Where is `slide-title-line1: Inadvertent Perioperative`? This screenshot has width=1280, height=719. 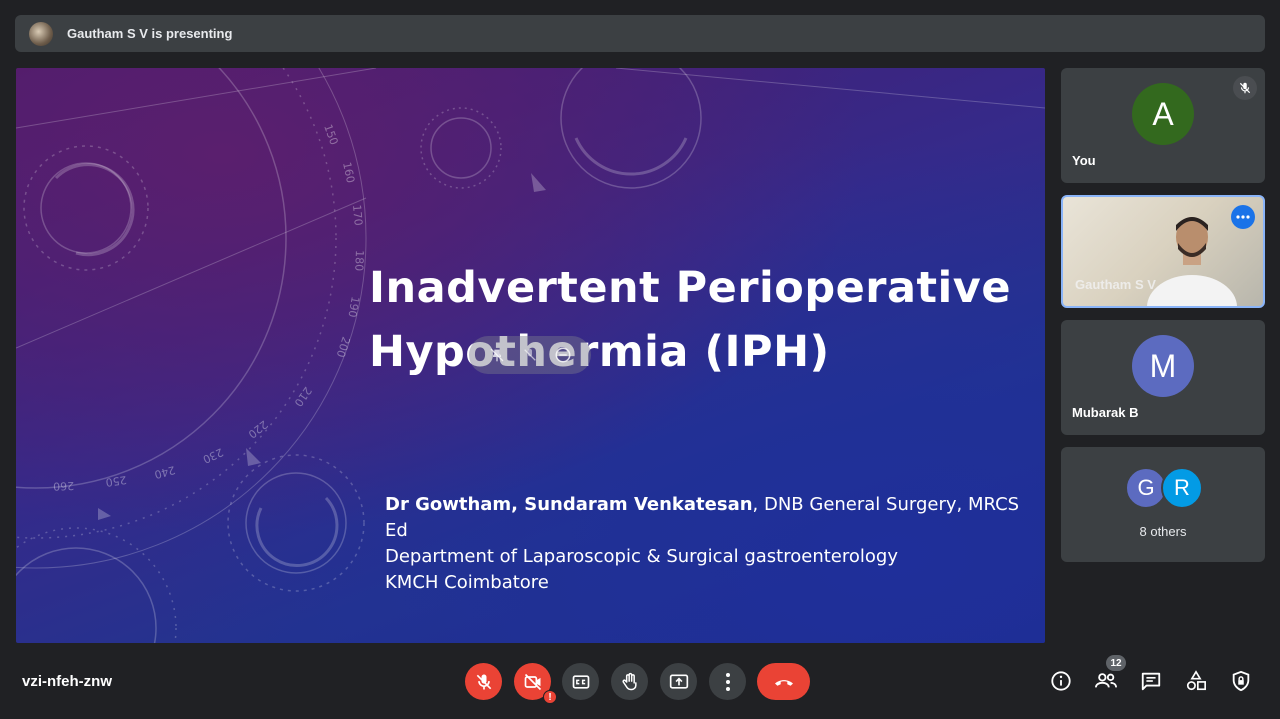 slide-title-line1: Inadvertent Perioperative is located at coordinates (690, 288).